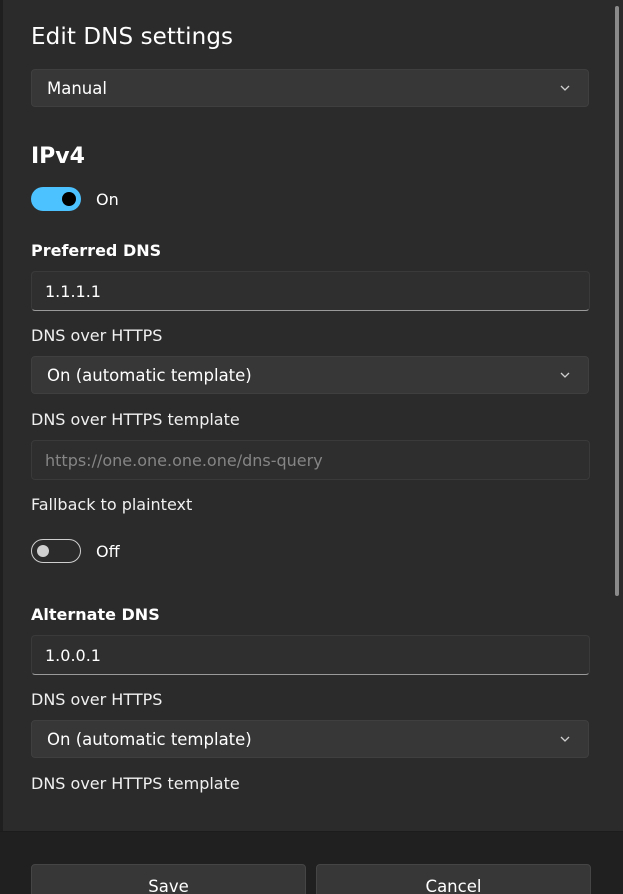 This screenshot has height=894, width=623. Describe the element at coordinates (97, 699) in the screenshot. I see `alternate-doh-label: DNS over HTTPS` at that location.